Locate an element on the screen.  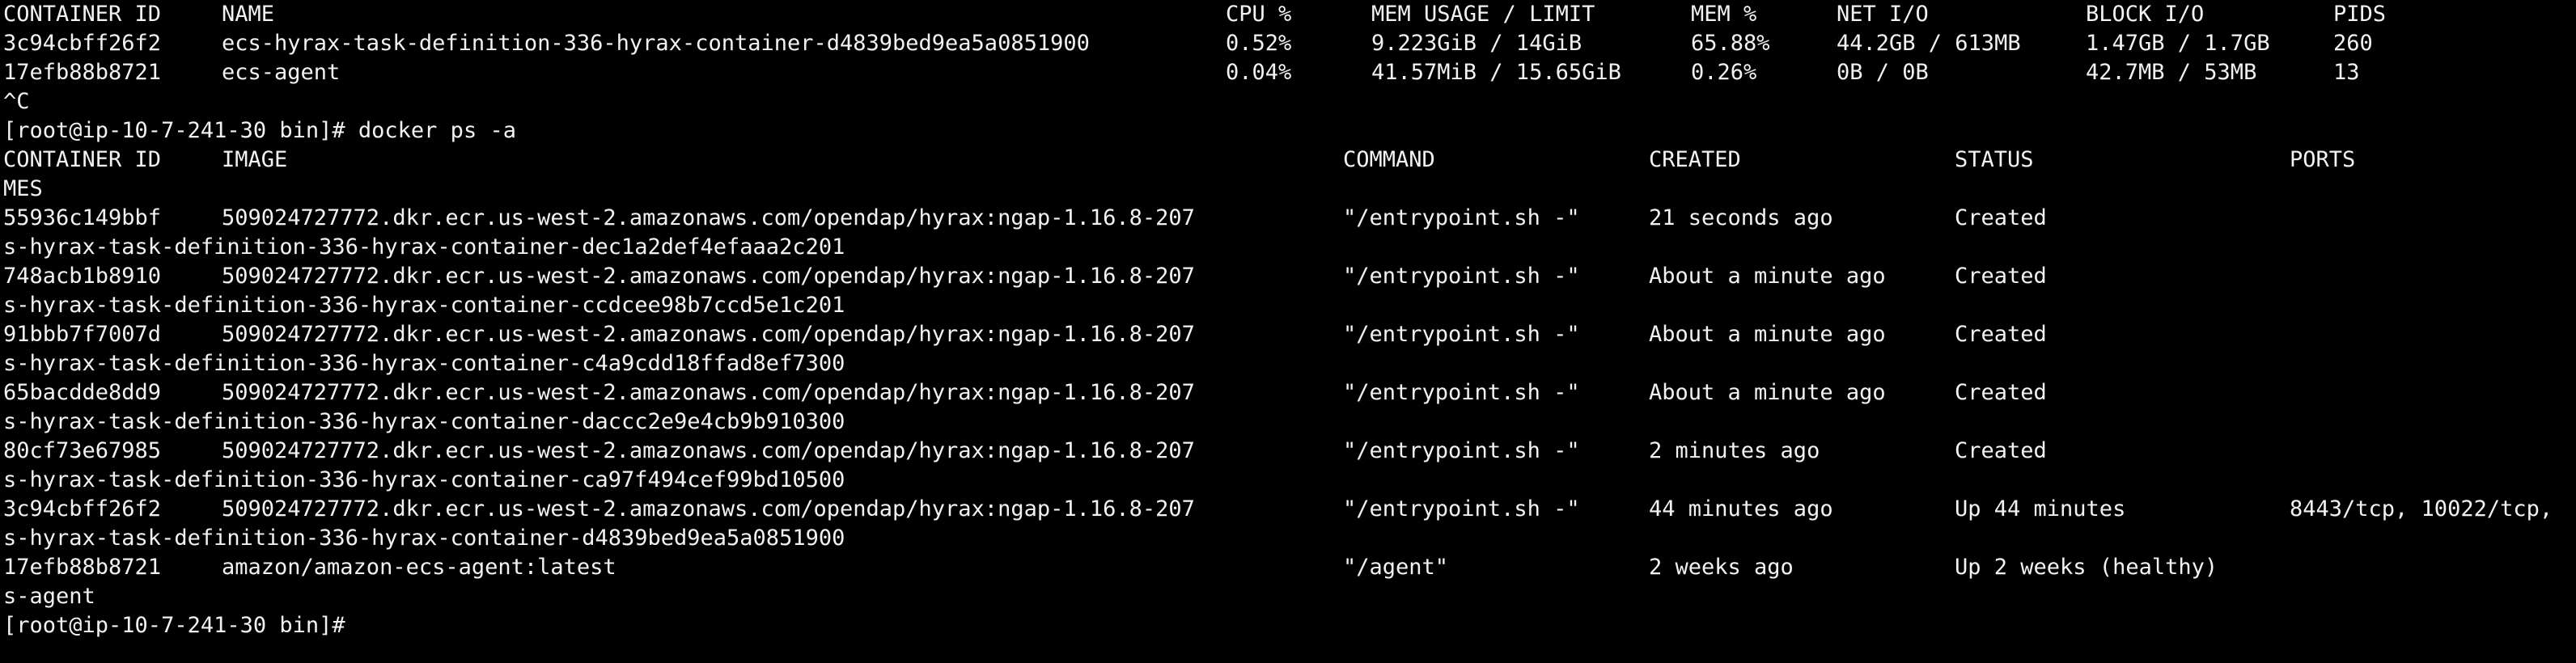
ps-header-wrap: MES is located at coordinates (1288, 189).